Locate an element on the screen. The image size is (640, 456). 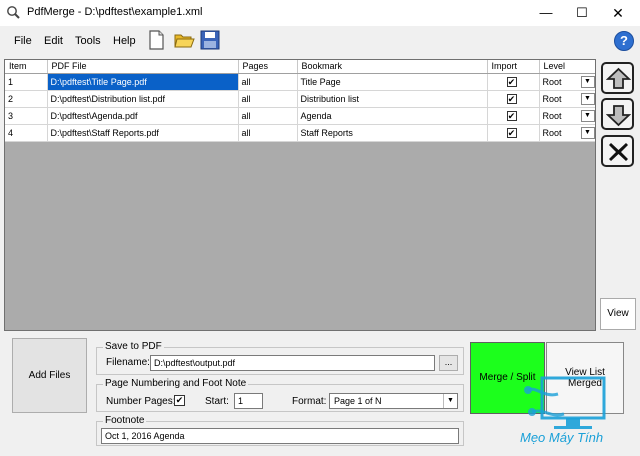
cell-bookmark: Agenda is located at coordinates (392, 116).